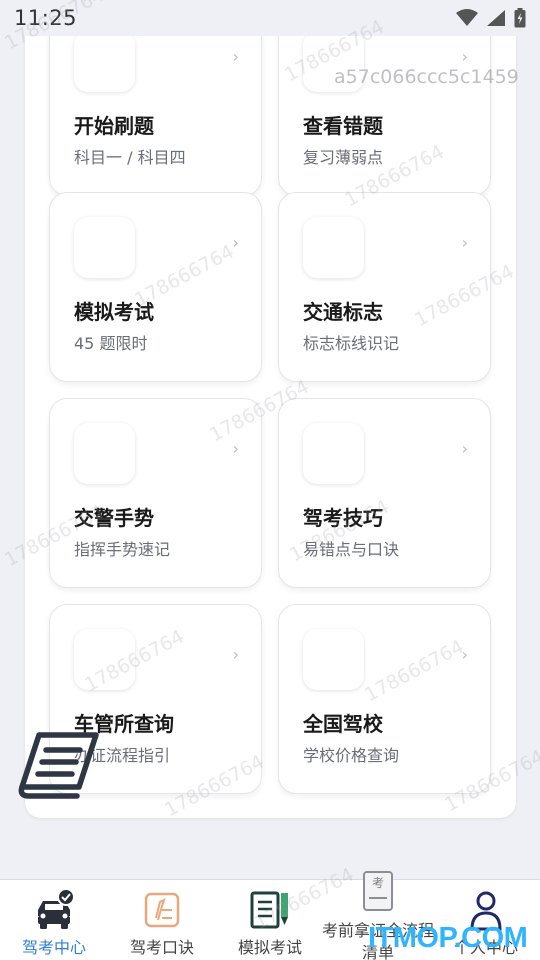  Describe the element at coordinates (162, 947) in the screenshot. I see `tab-label: 驾考口诀` at that location.